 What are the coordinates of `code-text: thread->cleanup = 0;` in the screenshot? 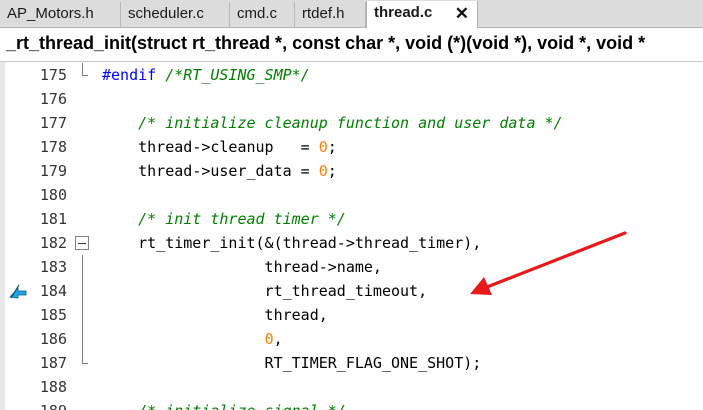 It's located at (219, 147).